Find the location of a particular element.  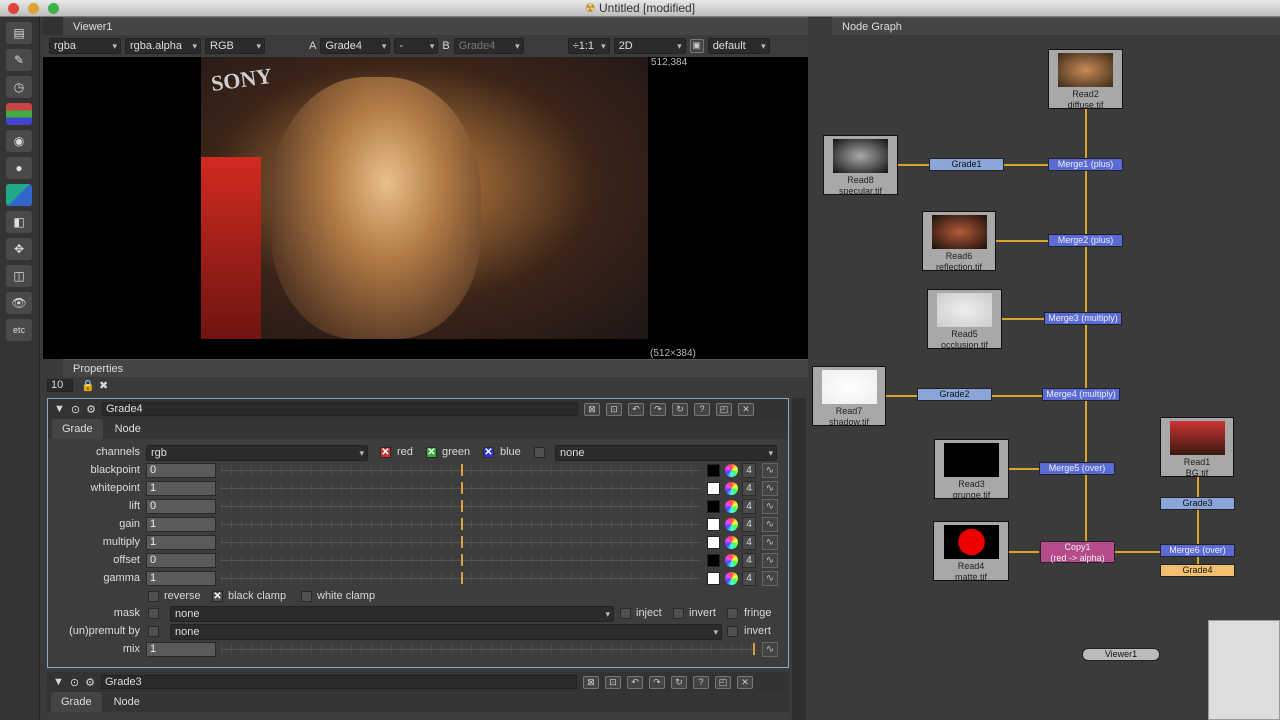

revert-icon: ⊠ is located at coordinates (590, 682).